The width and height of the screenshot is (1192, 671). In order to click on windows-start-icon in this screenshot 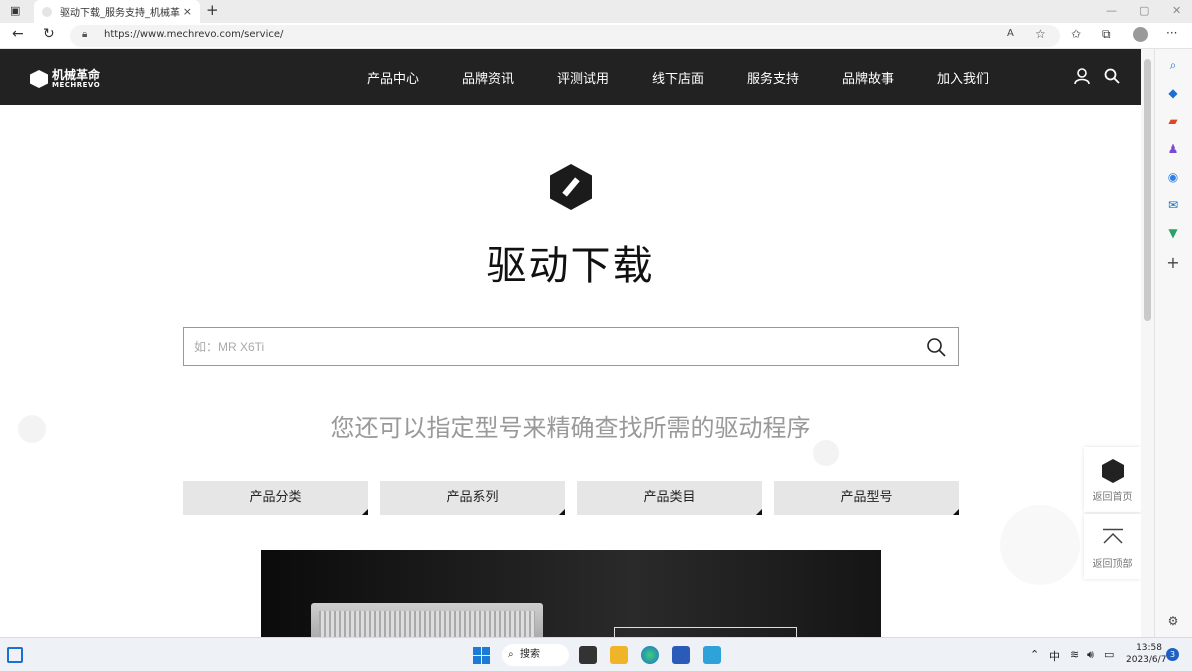, I will do `click(481, 655)`.